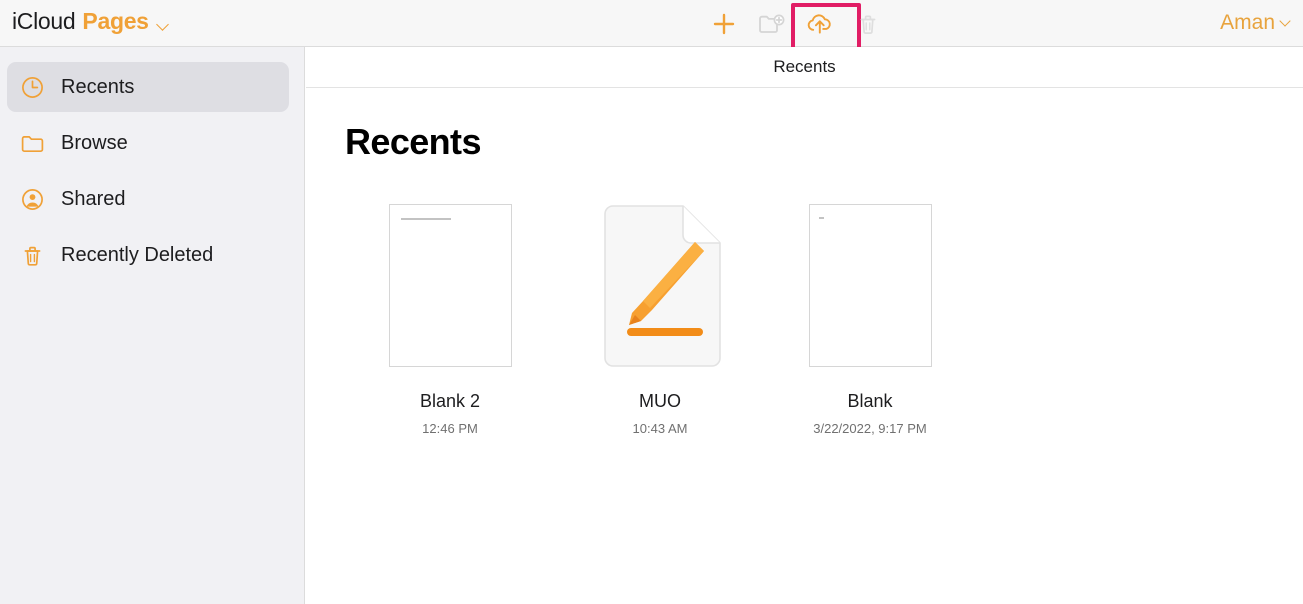  What do you see at coordinates (115, 21) in the screenshot?
I see `brand-app-label: Pages` at bounding box center [115, 21].